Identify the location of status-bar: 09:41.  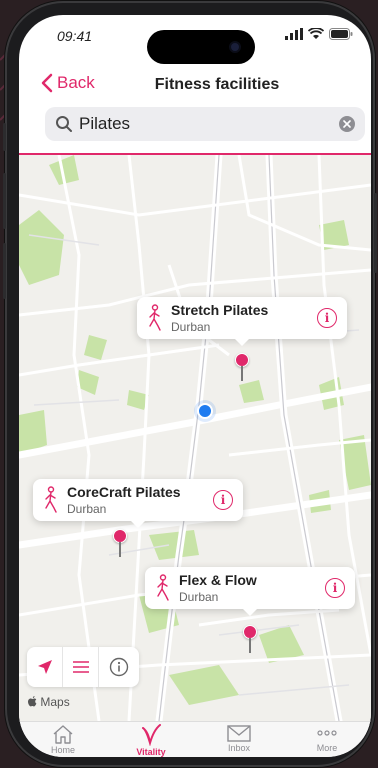
(195, 39).